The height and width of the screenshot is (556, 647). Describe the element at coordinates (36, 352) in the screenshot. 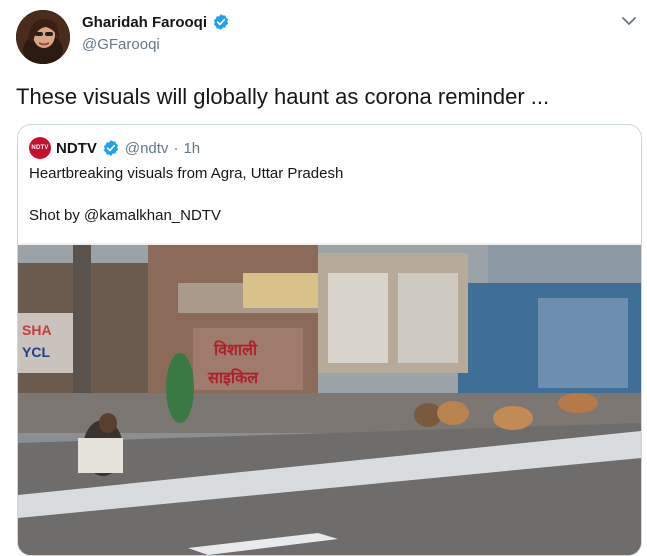

I see `svg-text: YCL` at that location.